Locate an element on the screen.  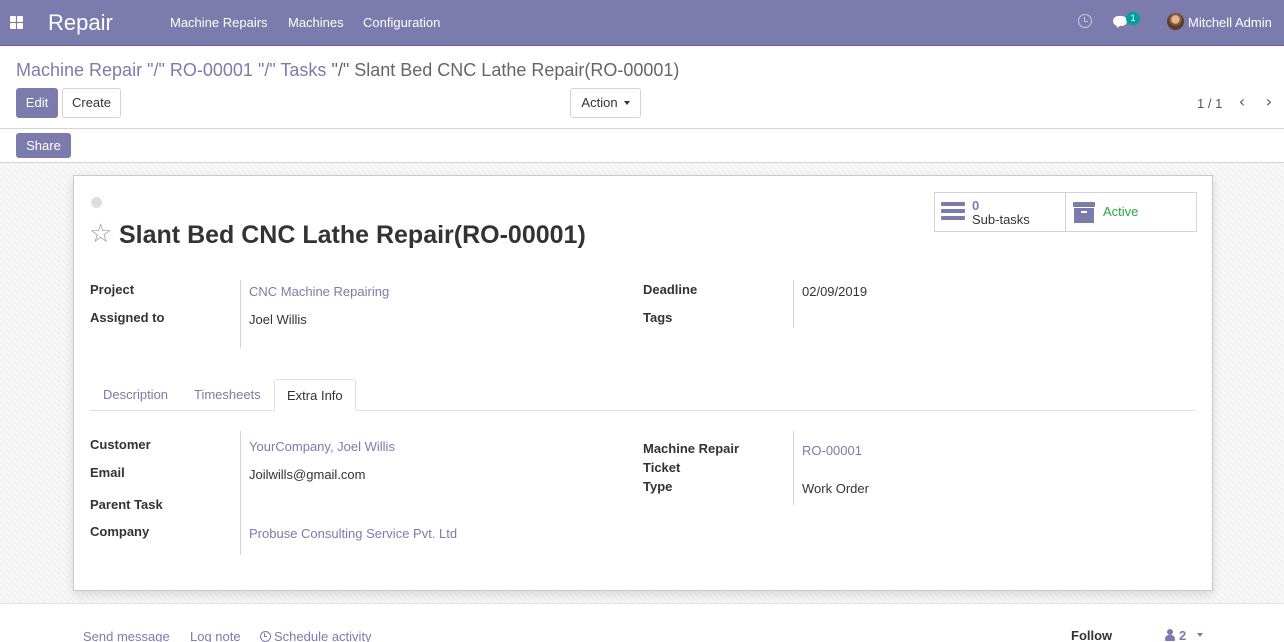
kanban-state-dot is located at coordinates (96, 202).